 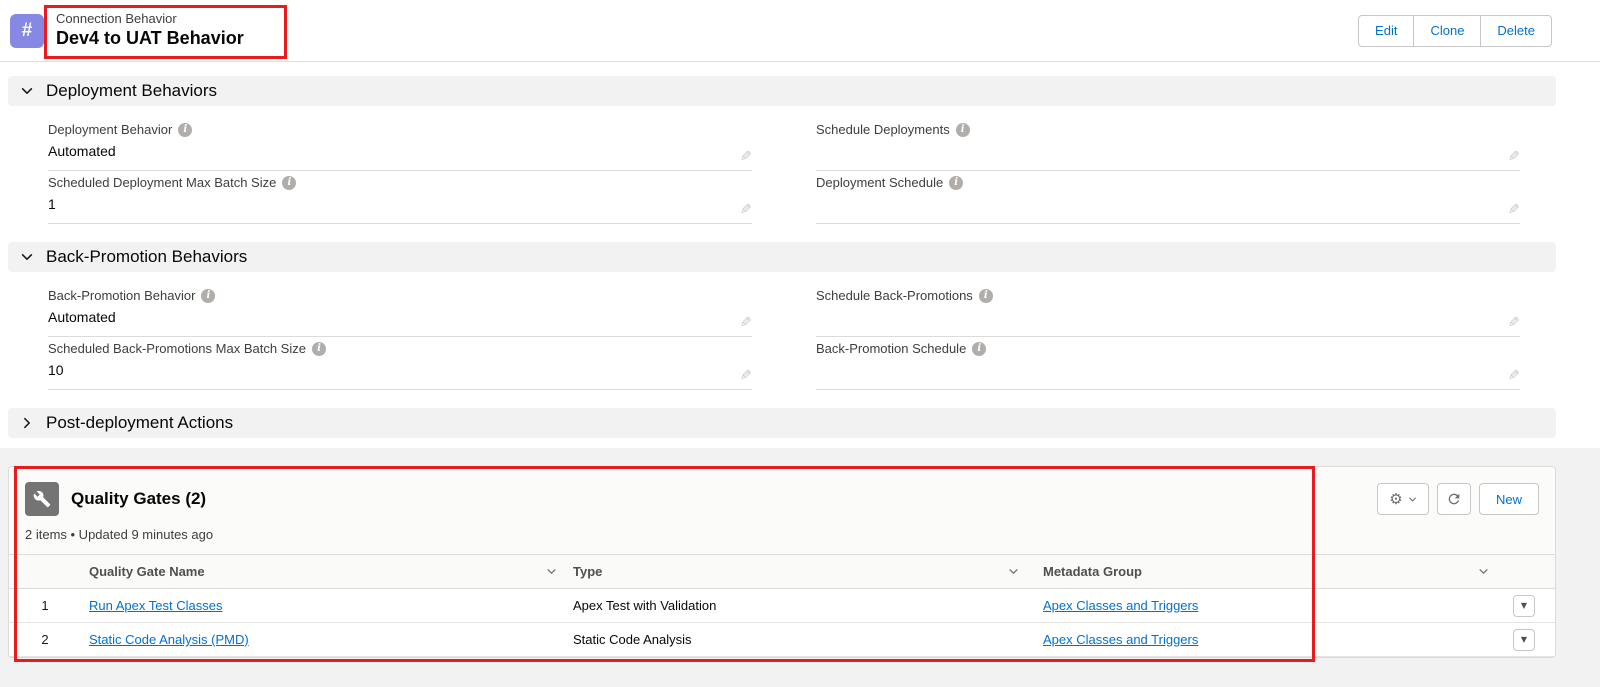 I want to click on column-header-label: Quality Gate Name, so click(x=147, y=571).